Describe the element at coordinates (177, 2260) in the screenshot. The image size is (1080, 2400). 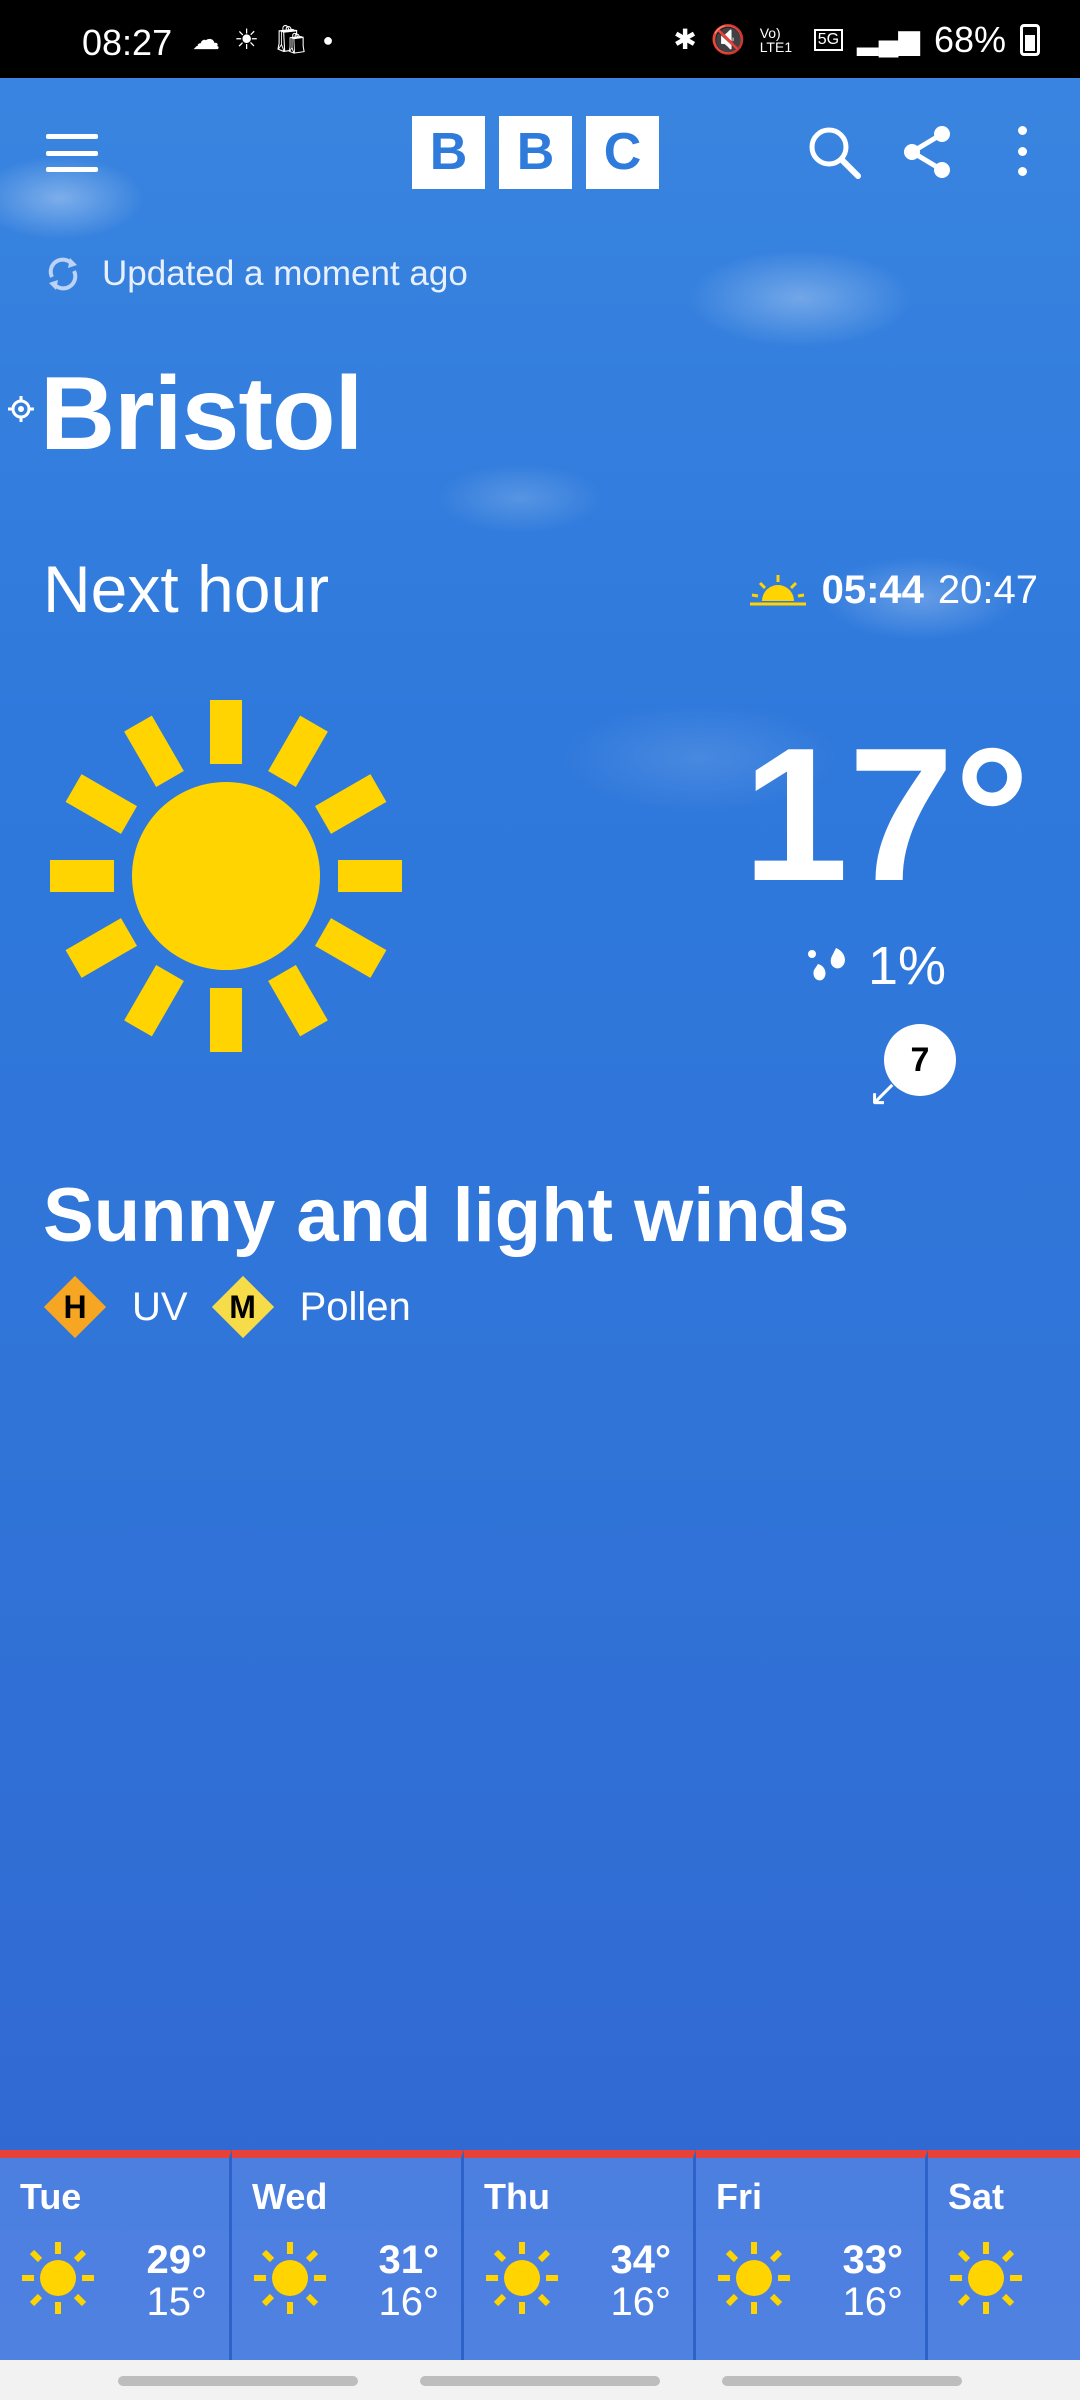
I see `day-high-temp: 29°` at that location.